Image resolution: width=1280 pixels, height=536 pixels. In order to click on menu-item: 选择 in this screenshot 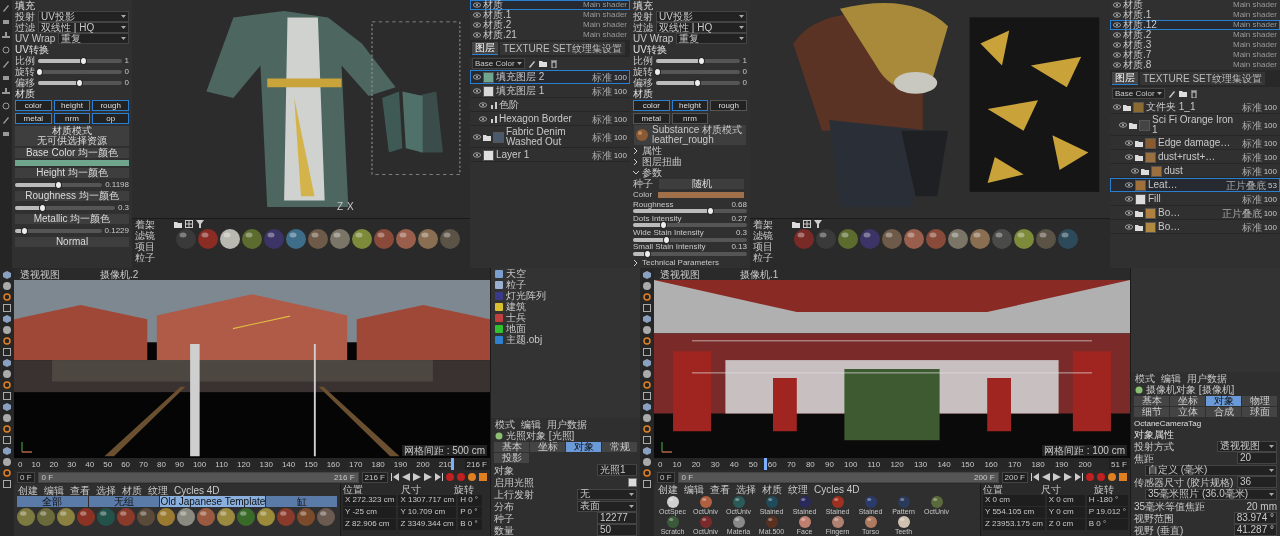, I will do `click(746, 489)`.